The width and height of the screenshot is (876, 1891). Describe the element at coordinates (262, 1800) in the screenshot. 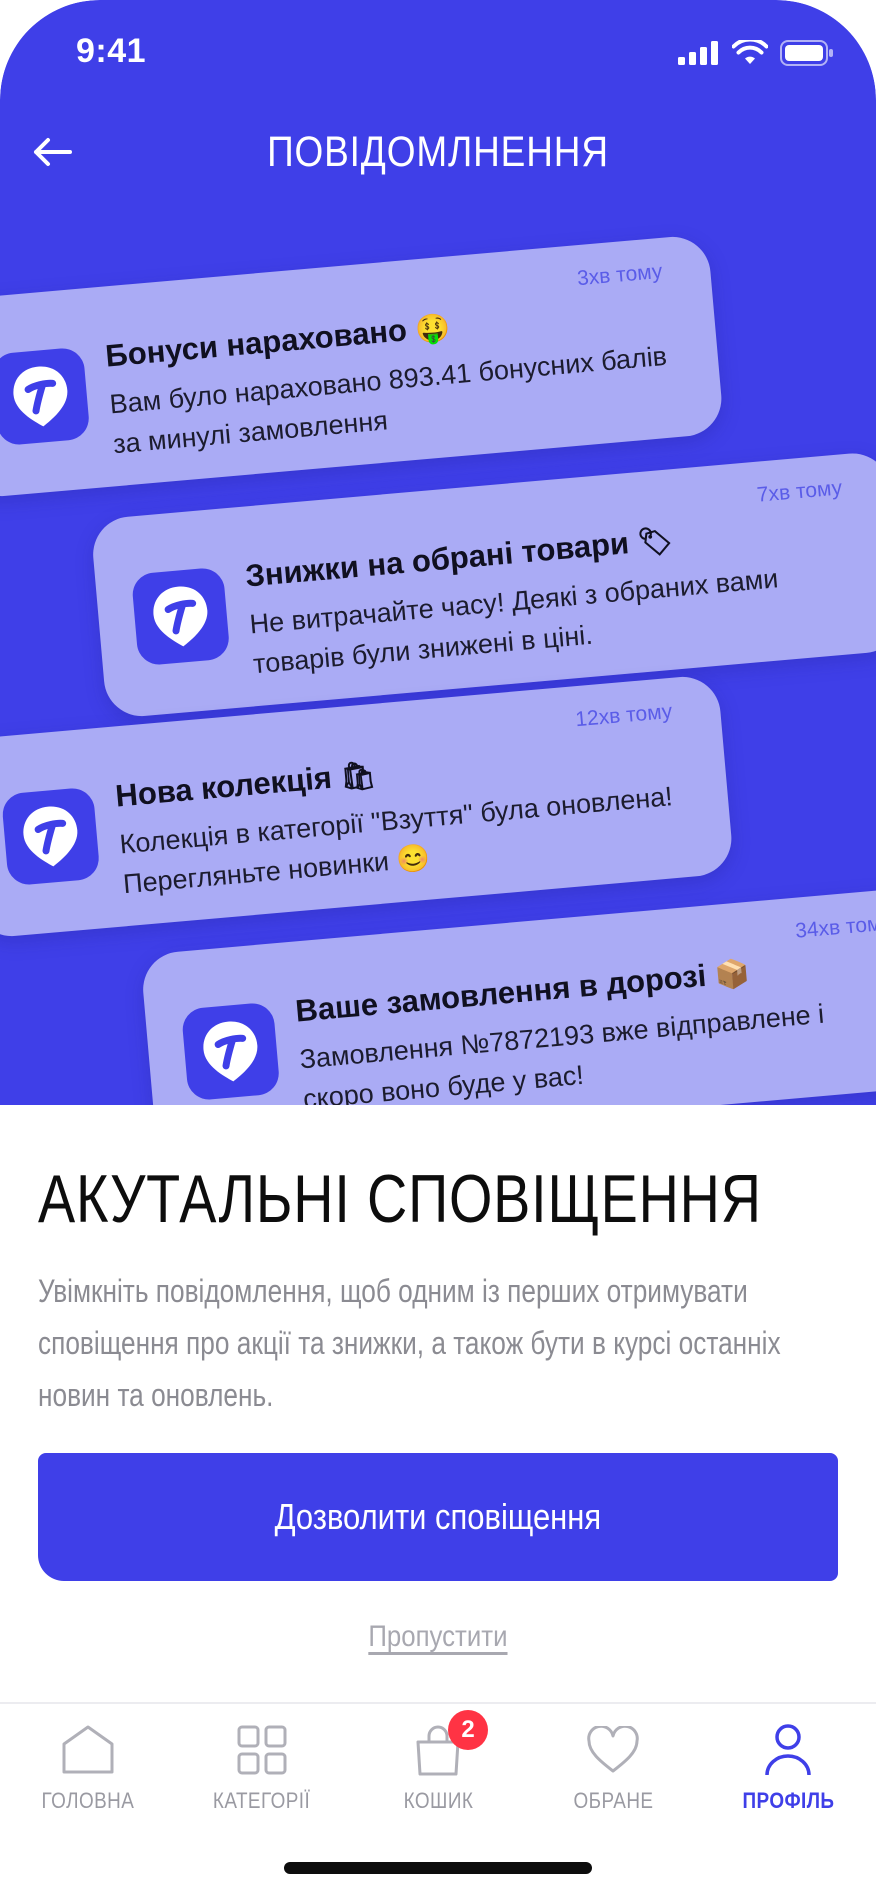

I see `tab-label: КАТЕГОРІЇ` at that location.